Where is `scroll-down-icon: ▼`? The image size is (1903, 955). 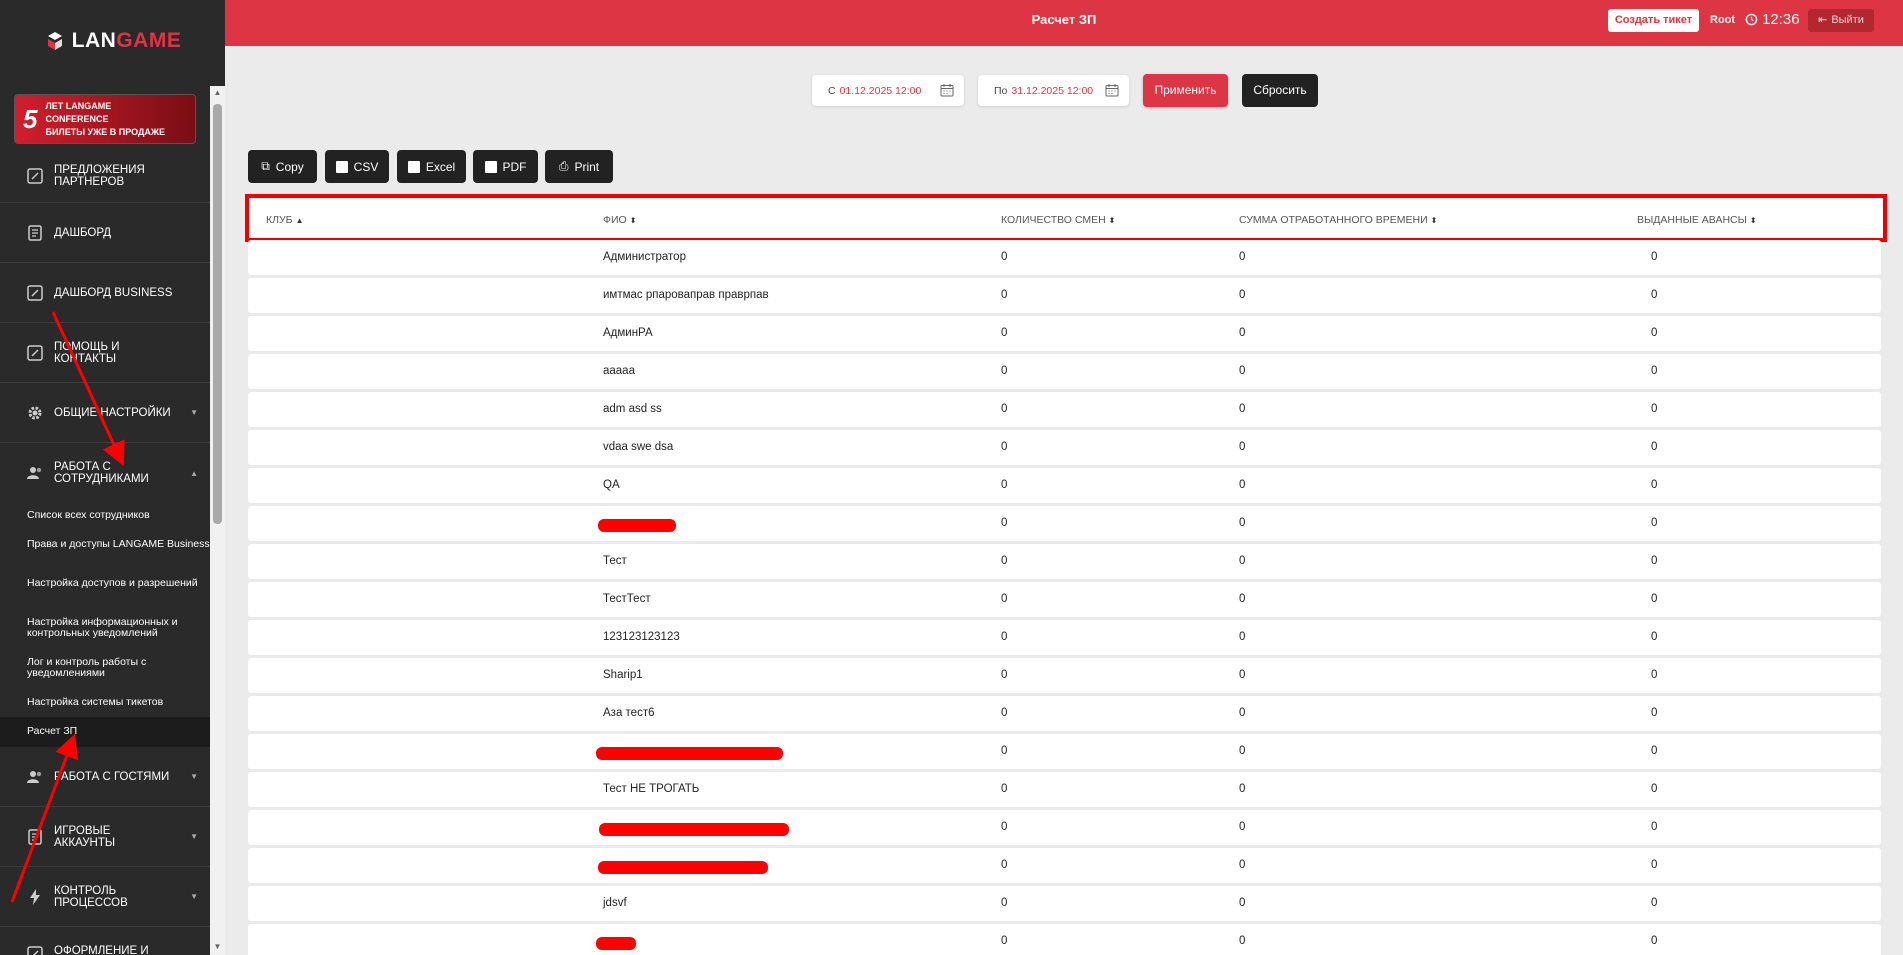
scroll-down-icon: ▼ is located at coordinates (217, 947).